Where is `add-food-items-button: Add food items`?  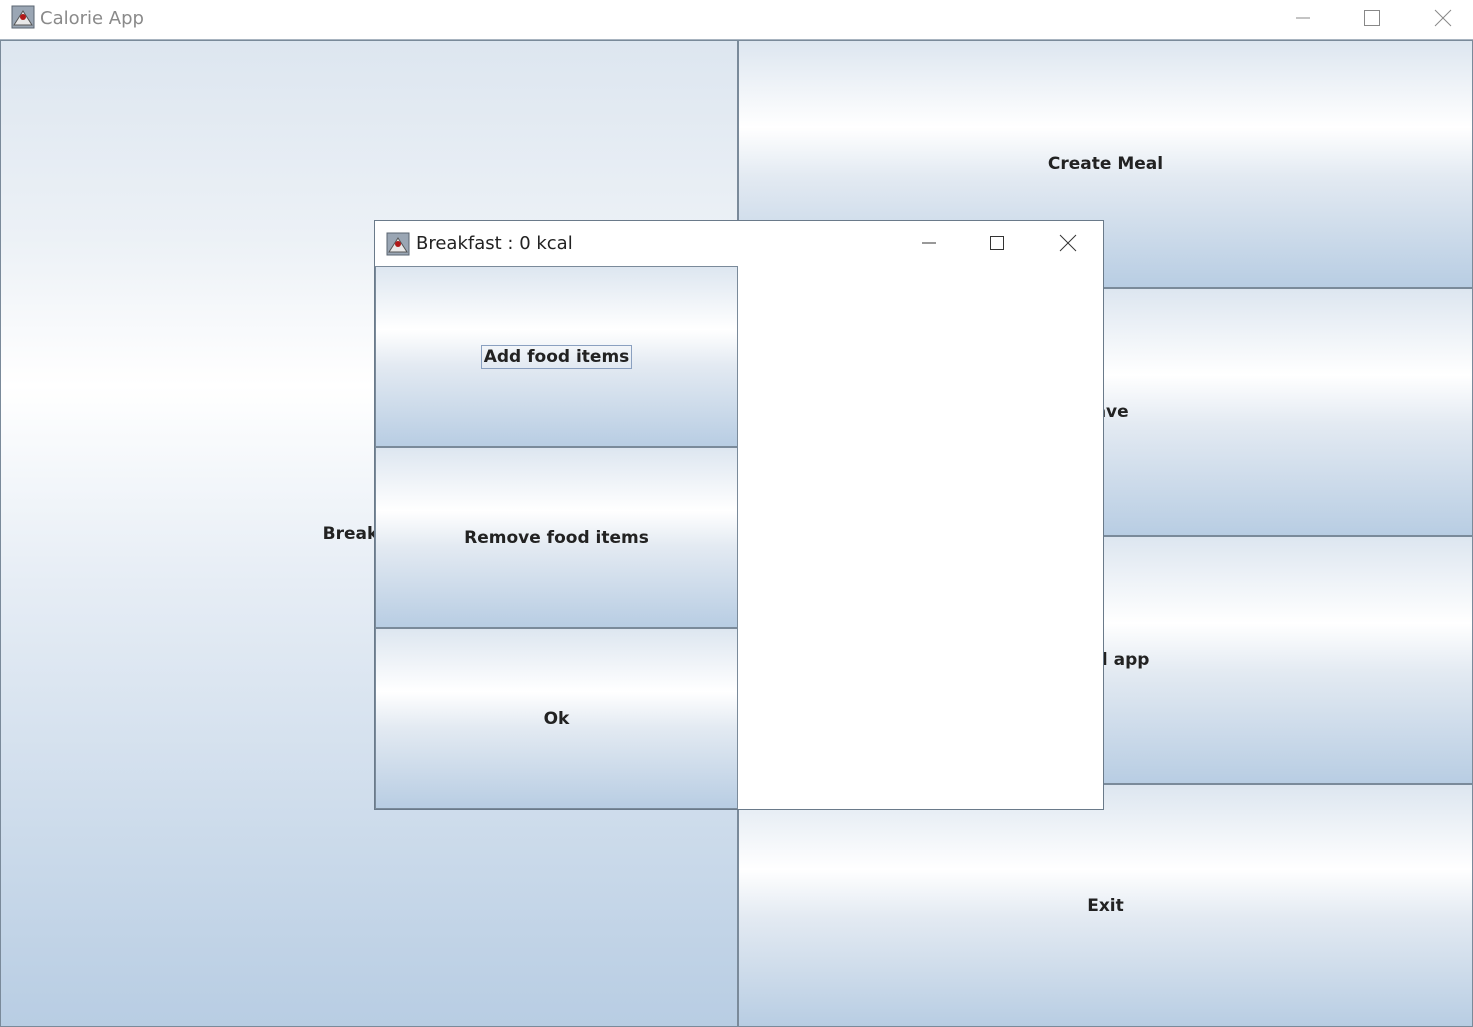 add-food-items-button: Add food items is located at coordinates (556, 356).